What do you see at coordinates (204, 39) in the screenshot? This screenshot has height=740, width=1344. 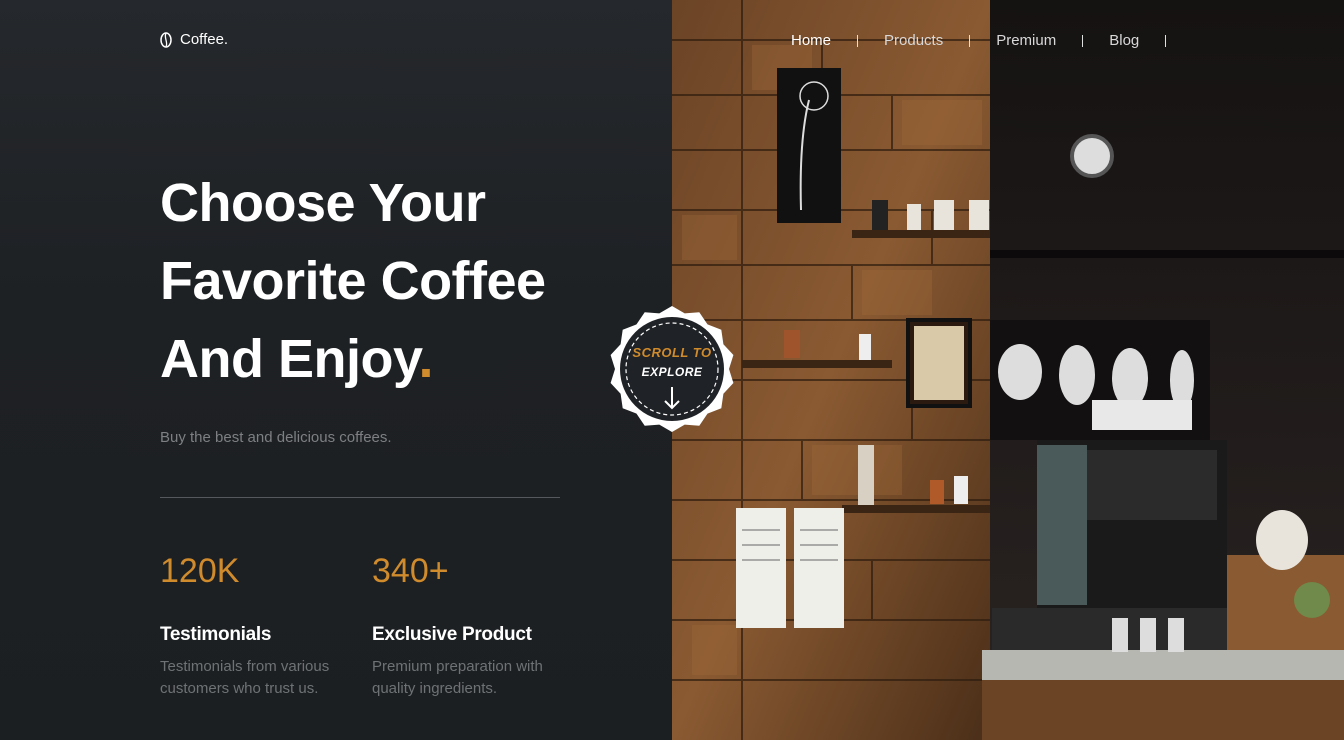 I see `brand-name: Coffee.` at bounding box center [204, 39].